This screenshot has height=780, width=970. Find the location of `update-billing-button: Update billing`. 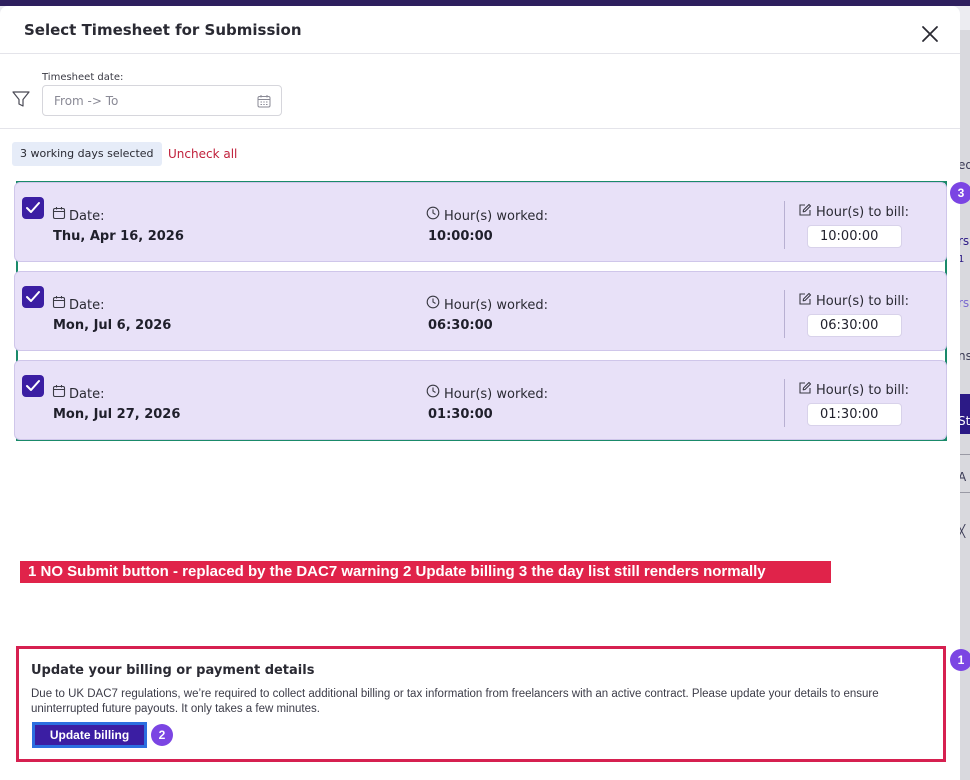

update-billing-button: Update billing is located at coordinates (89, 735).